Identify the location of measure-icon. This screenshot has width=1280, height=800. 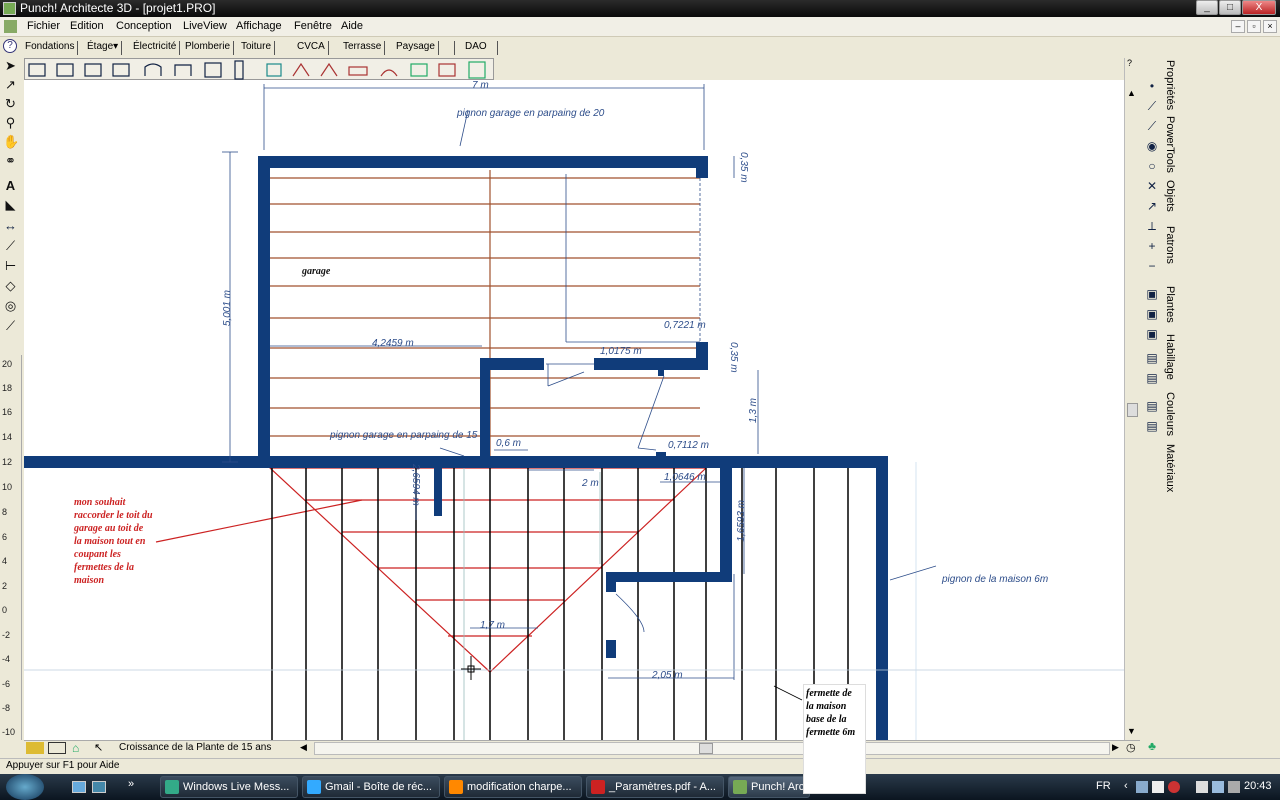
(57, 748).